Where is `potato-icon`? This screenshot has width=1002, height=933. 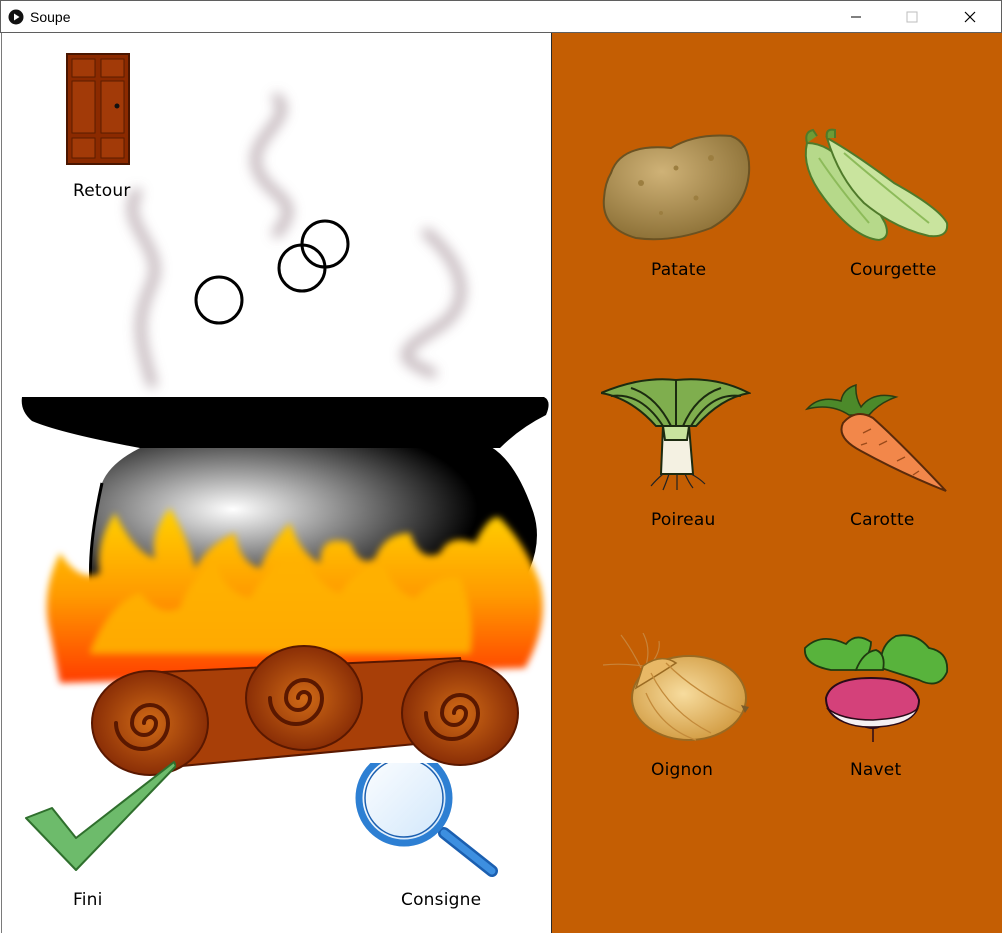 potato-icon is located at coordinates (676, 187).